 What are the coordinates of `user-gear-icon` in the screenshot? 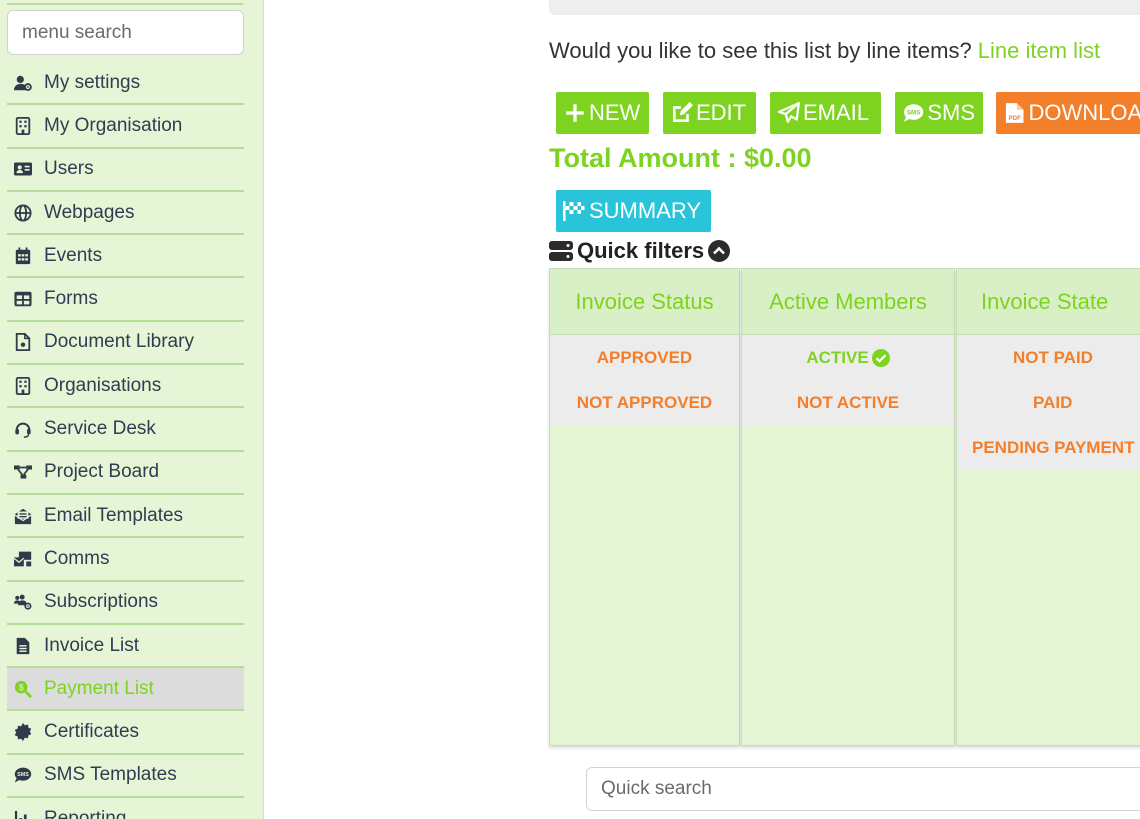 It's located at (23, 83).